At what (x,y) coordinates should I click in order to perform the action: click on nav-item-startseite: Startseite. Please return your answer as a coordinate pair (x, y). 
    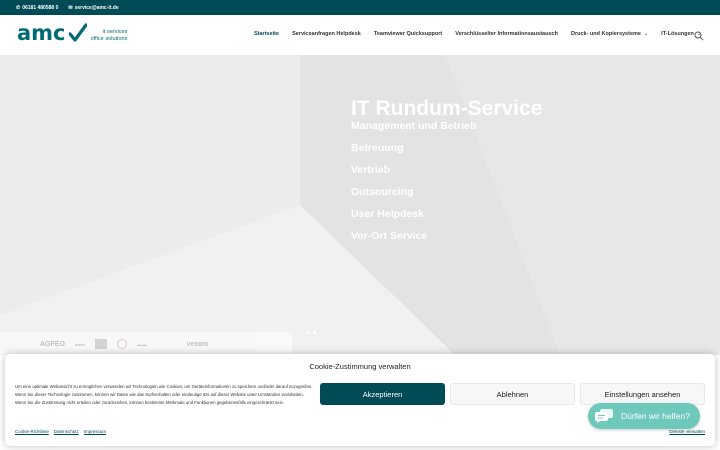
    Looking at the image, I should click on (266, 34).